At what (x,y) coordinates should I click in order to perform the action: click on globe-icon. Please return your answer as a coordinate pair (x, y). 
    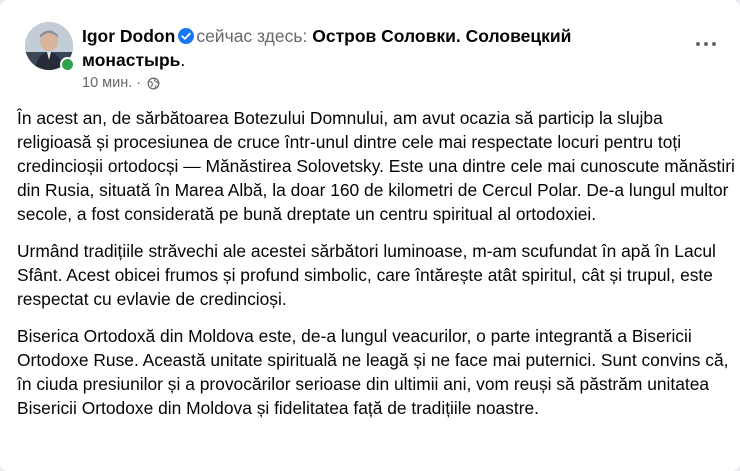
    Looking at the image, I should click on (153, 83).